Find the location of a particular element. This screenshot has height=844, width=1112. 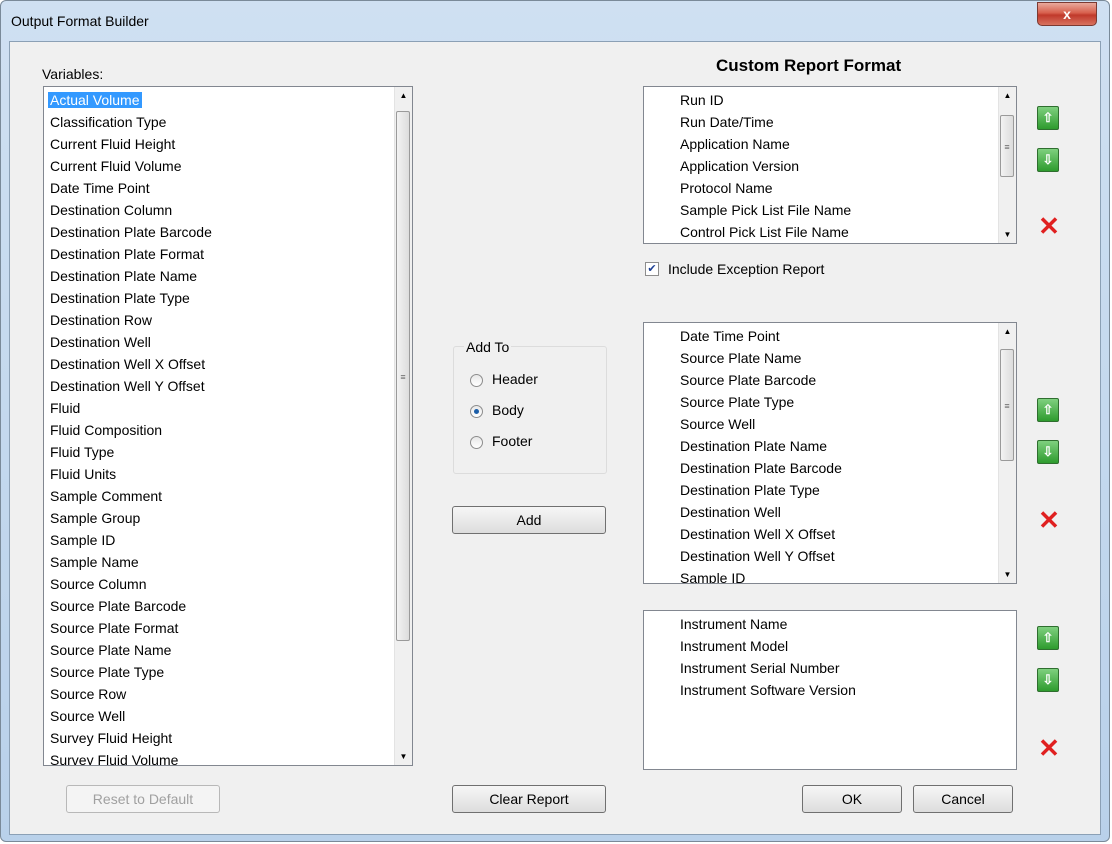

header-list-item: Control Pick List File Name is located at coordinates (838, 232).